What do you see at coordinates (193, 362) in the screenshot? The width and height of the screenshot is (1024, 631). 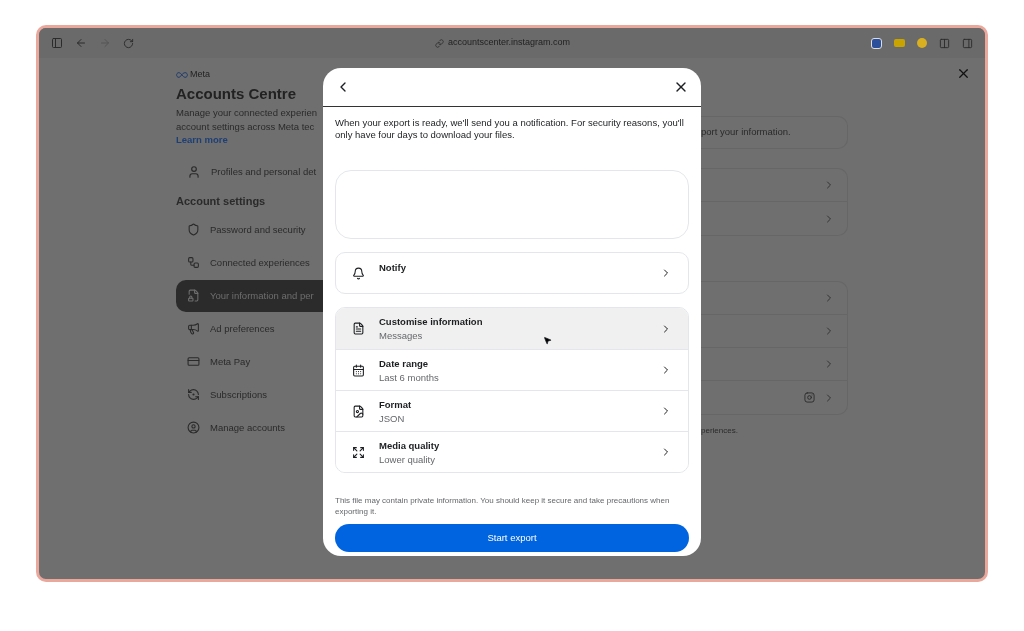 I see `card-icon` at bounding box center [193, 362].